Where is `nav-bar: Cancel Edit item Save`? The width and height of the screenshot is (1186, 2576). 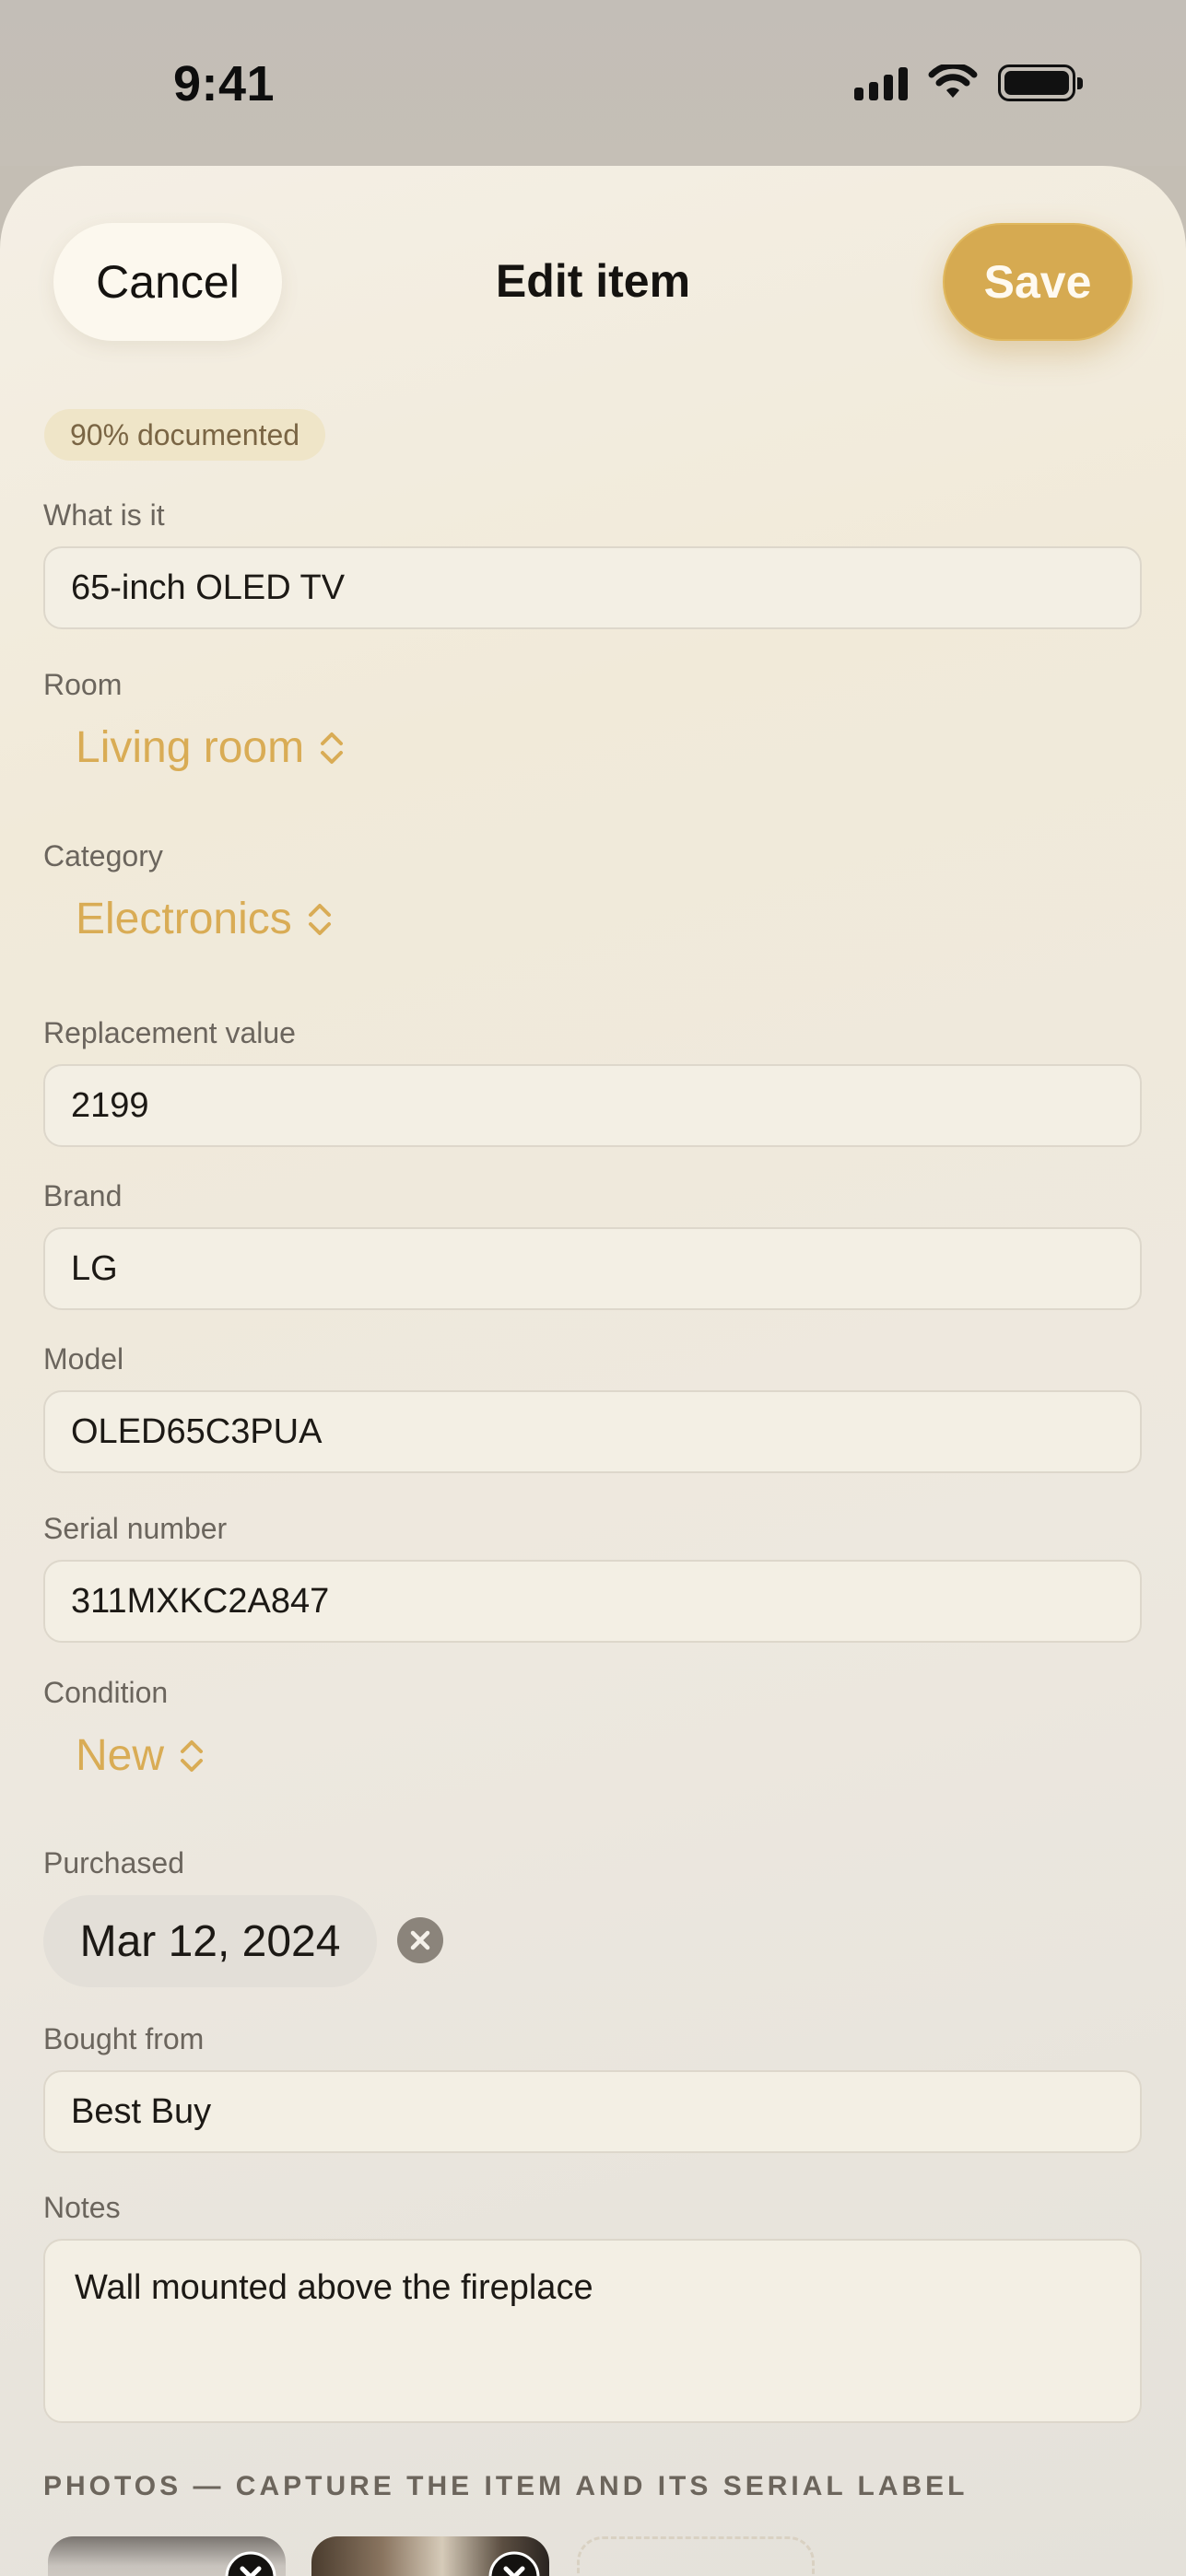
nav-bar: Cancel Edit item Save is located at coordinates (593, 281).